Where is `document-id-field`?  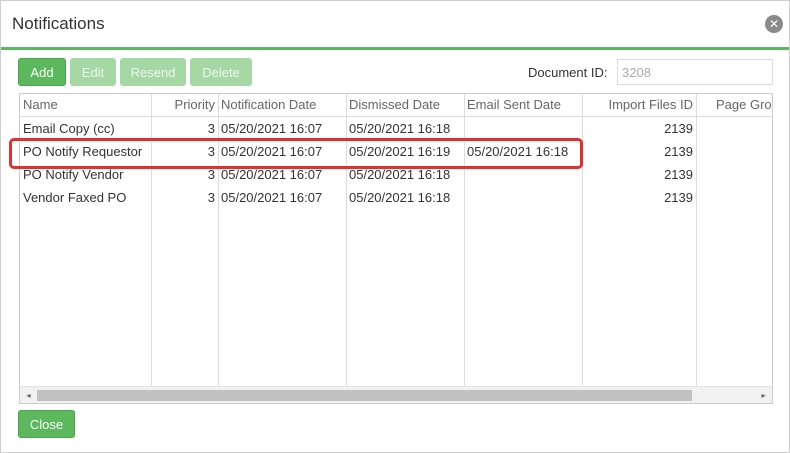 document-id-field is located at coordinates (695, 72).